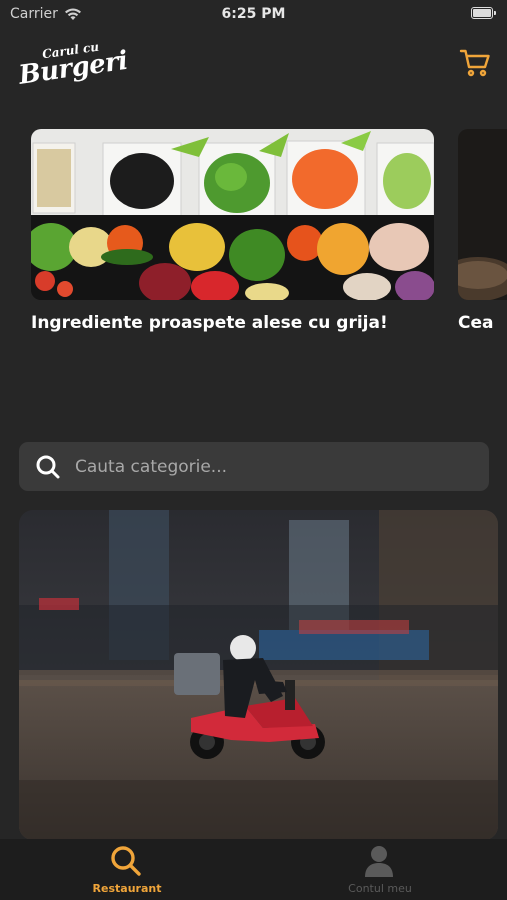  Describe the element at coordinates (483, 13) in the screenshot. I see `battery-icon` at that location.